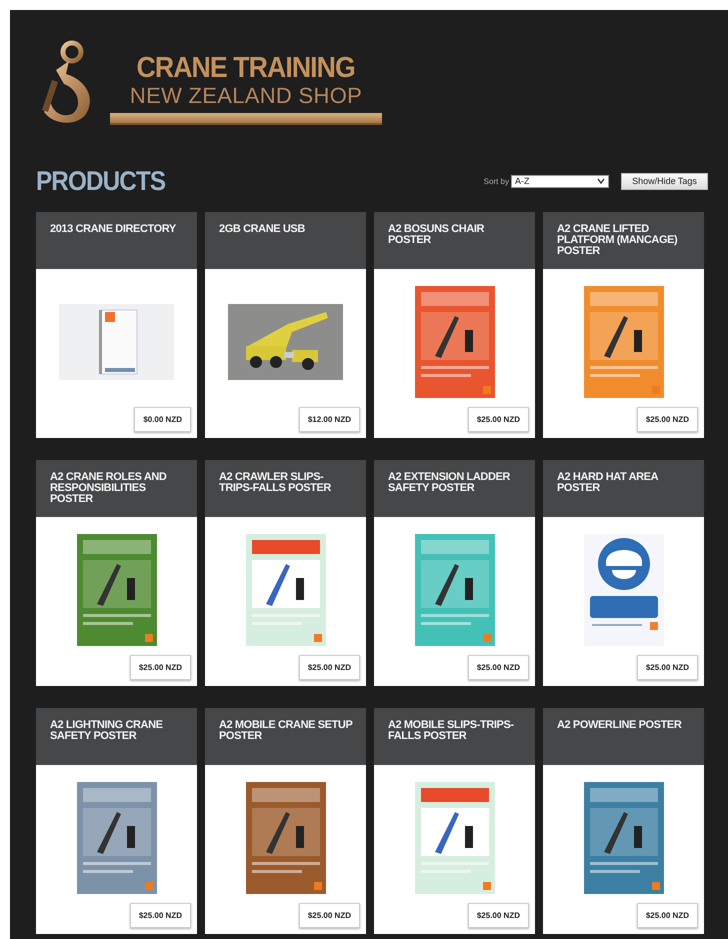 This screenshot has height=939, width=728. I want to click on product-title: A2 MOBILE CRANE SETUP POSTER, so click(286, 731).